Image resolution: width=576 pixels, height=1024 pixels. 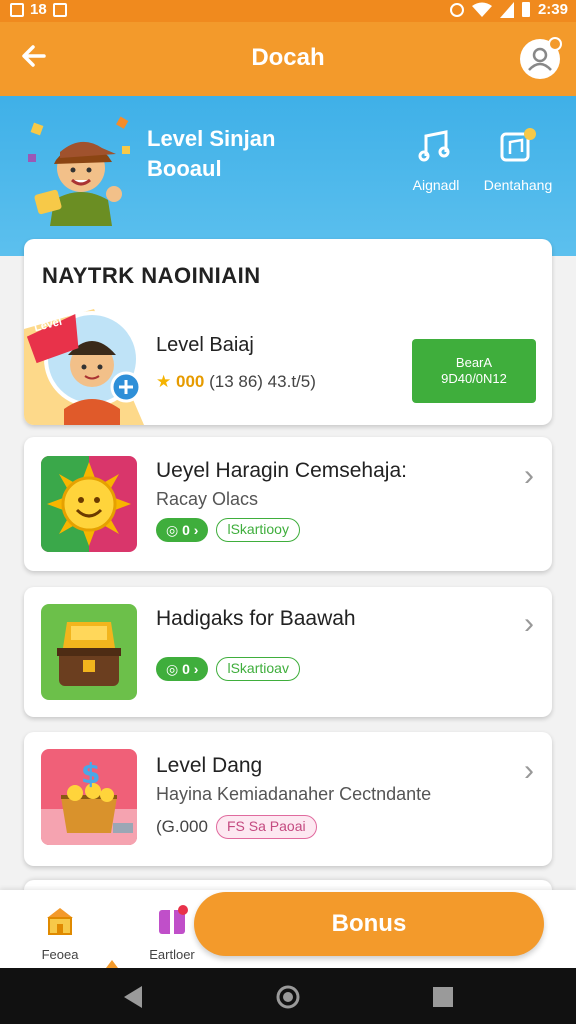 I want to click on claim-button: BearA 9D40/0N12, so click(x=474, y=371).